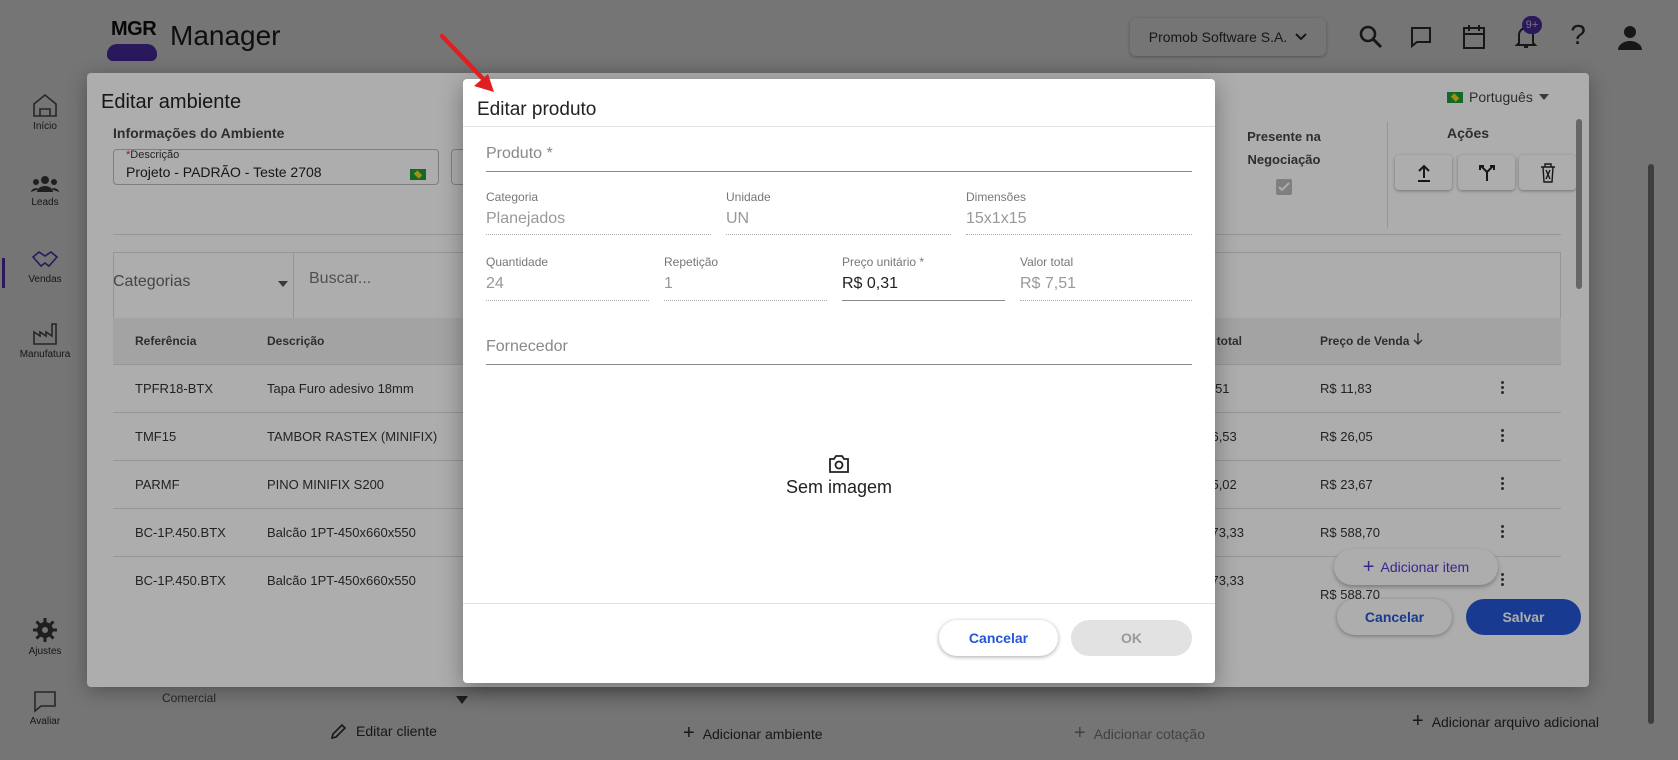 This screenshot has height=760, width=1678. I want to click on preco-unitario-field: Preço unitário * R$ 0,31, so click(923, 277).